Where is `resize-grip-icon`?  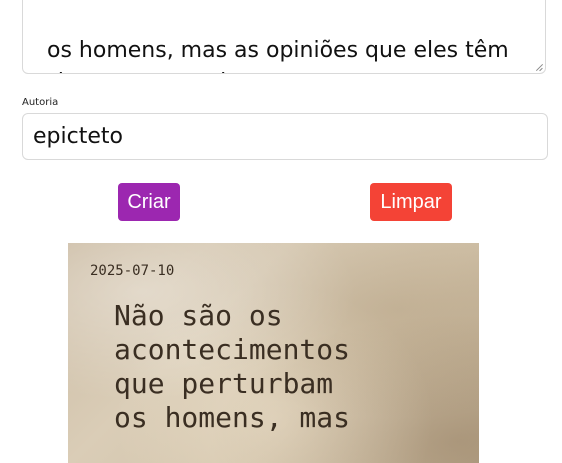 resize-grip-icon is located at coordinates (539, 67).